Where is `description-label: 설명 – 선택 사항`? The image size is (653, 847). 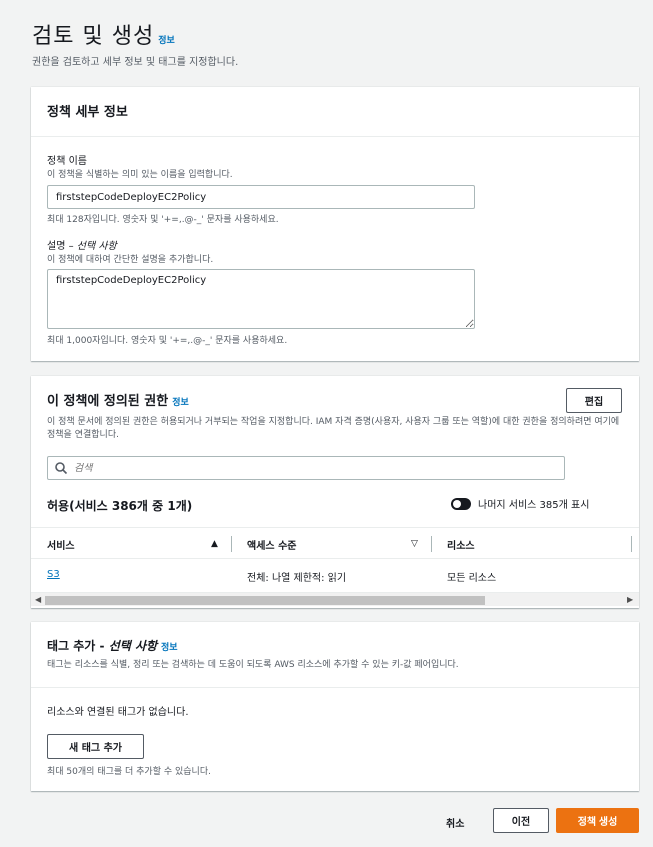 description-label: 설명 – 선택 사항 is located at coordinates (82, 244).